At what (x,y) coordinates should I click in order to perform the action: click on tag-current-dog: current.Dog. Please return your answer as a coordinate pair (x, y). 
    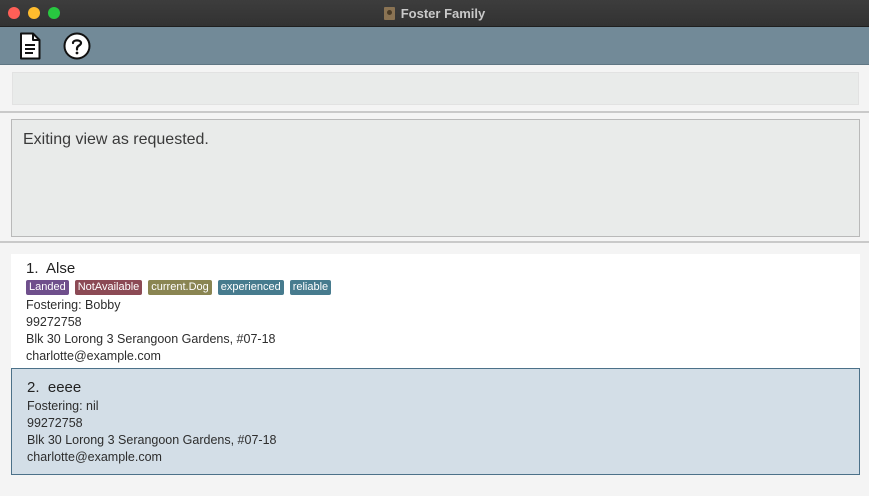
    Looking at the image, I should click on (180, 287).